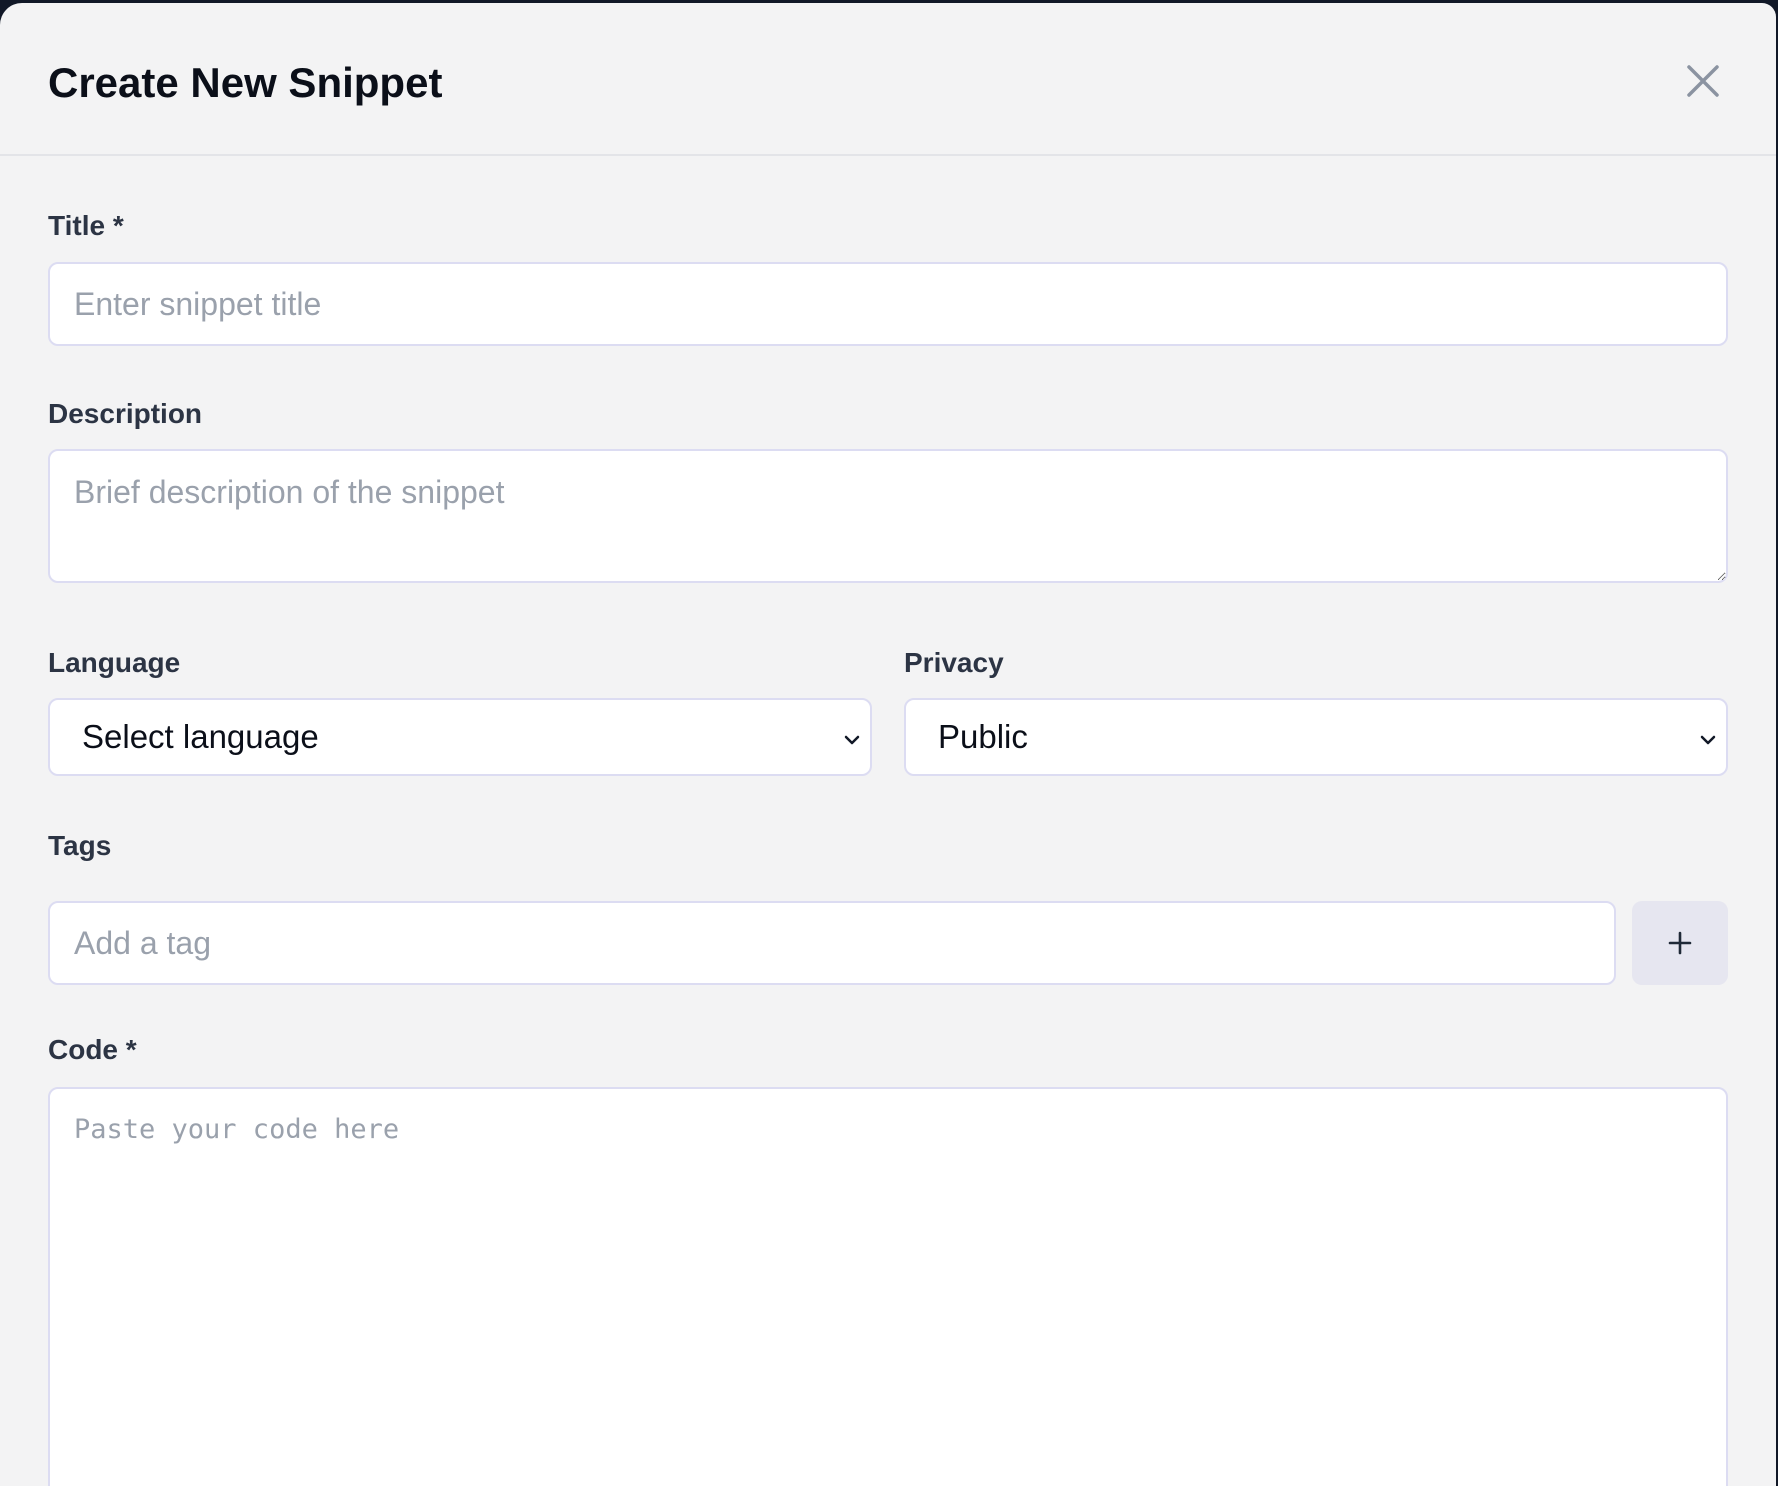 The height and width of the screenshot is (1486, 1778). What do you see at coordinates (888, 79) in the screenshot?
I see `dialog-header: Create New Snippet` at bounding box center [888, 79].